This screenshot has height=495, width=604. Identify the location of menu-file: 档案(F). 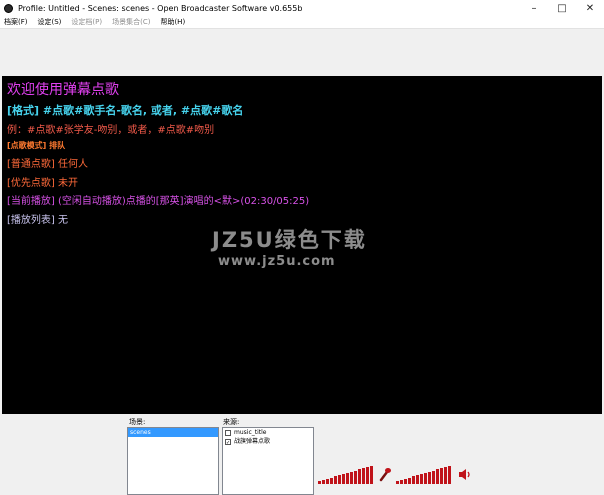
(16, 22).